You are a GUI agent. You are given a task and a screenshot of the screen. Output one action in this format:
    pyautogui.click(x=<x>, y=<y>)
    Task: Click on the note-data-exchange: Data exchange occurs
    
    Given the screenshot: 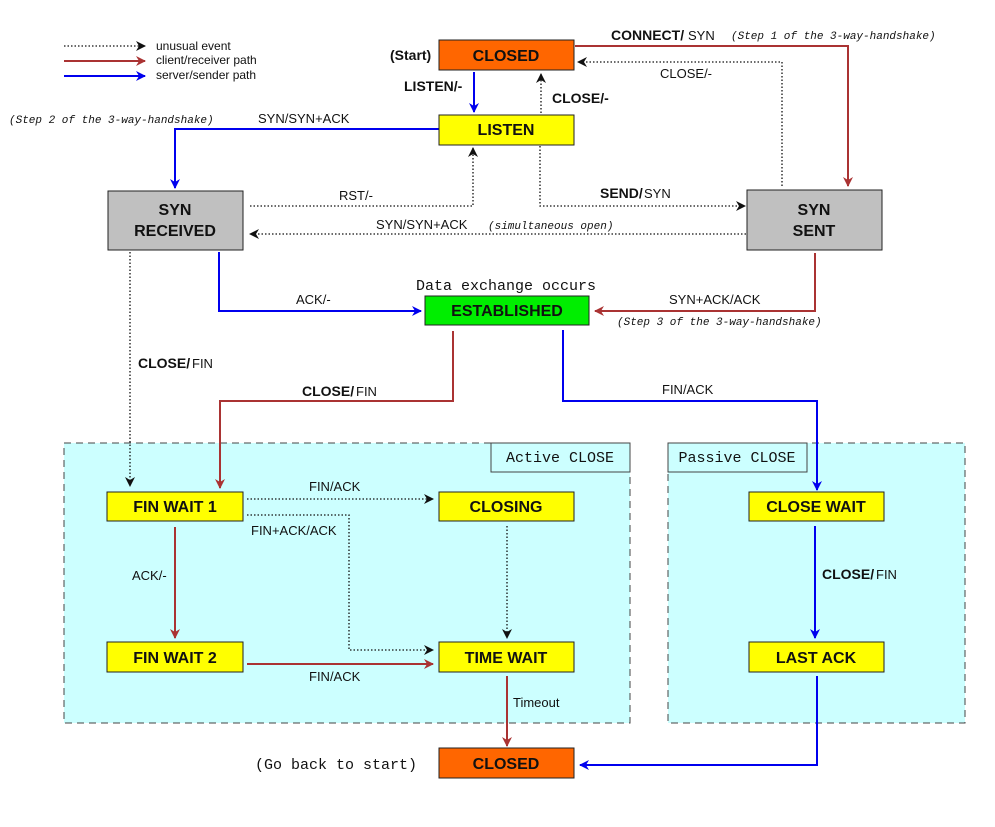 What is the action you would take?
    pyautogui.click(x=506, y=286)
    